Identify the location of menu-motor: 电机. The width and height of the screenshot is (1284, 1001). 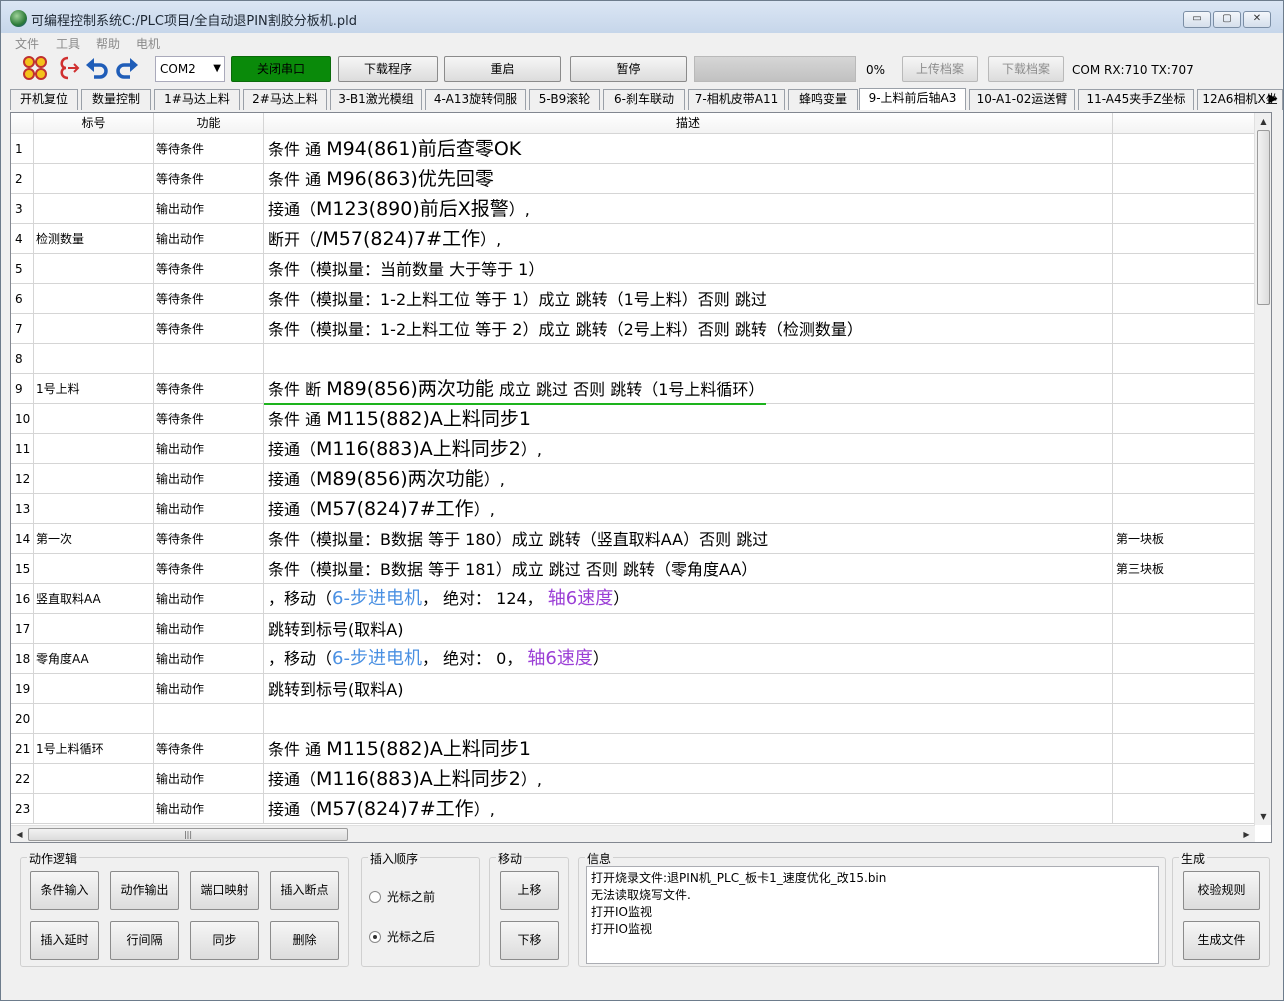
(148, 43).